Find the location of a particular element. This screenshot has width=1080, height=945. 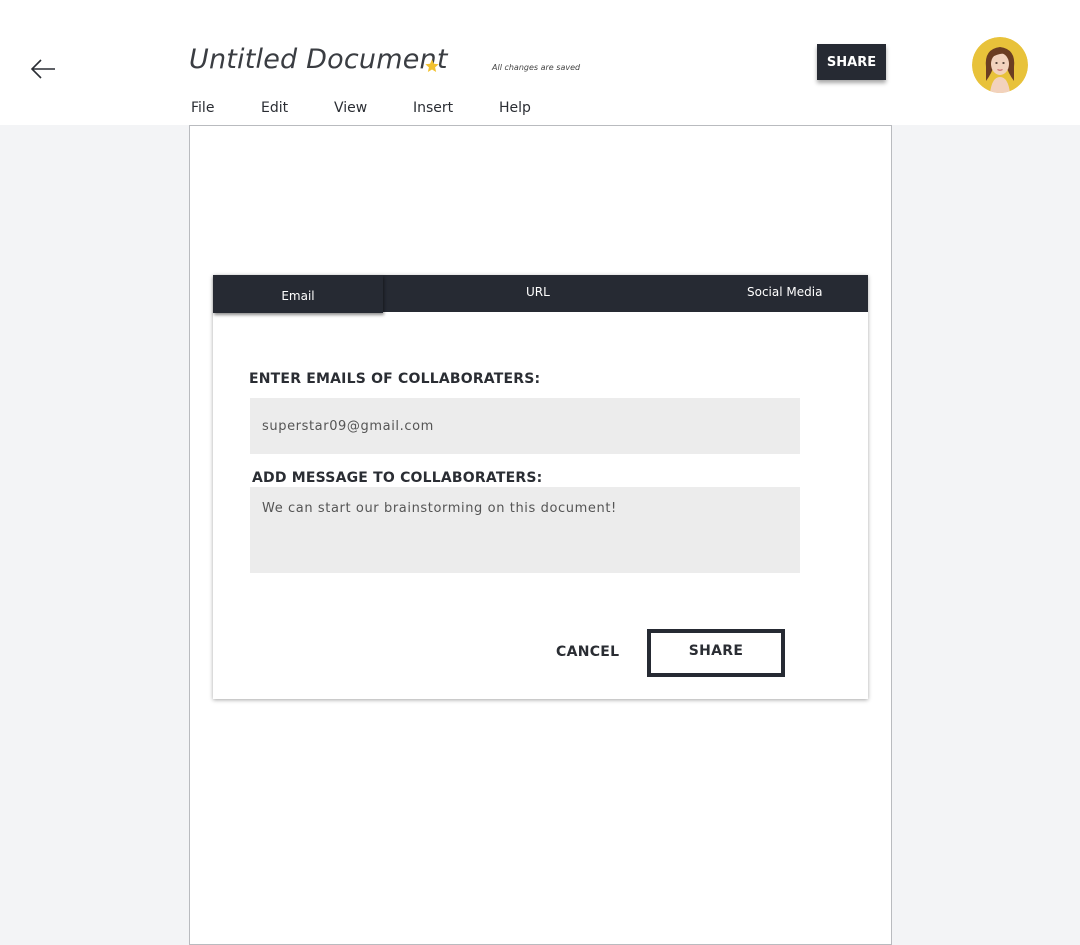

email-field is located at coordinates (525, 426).